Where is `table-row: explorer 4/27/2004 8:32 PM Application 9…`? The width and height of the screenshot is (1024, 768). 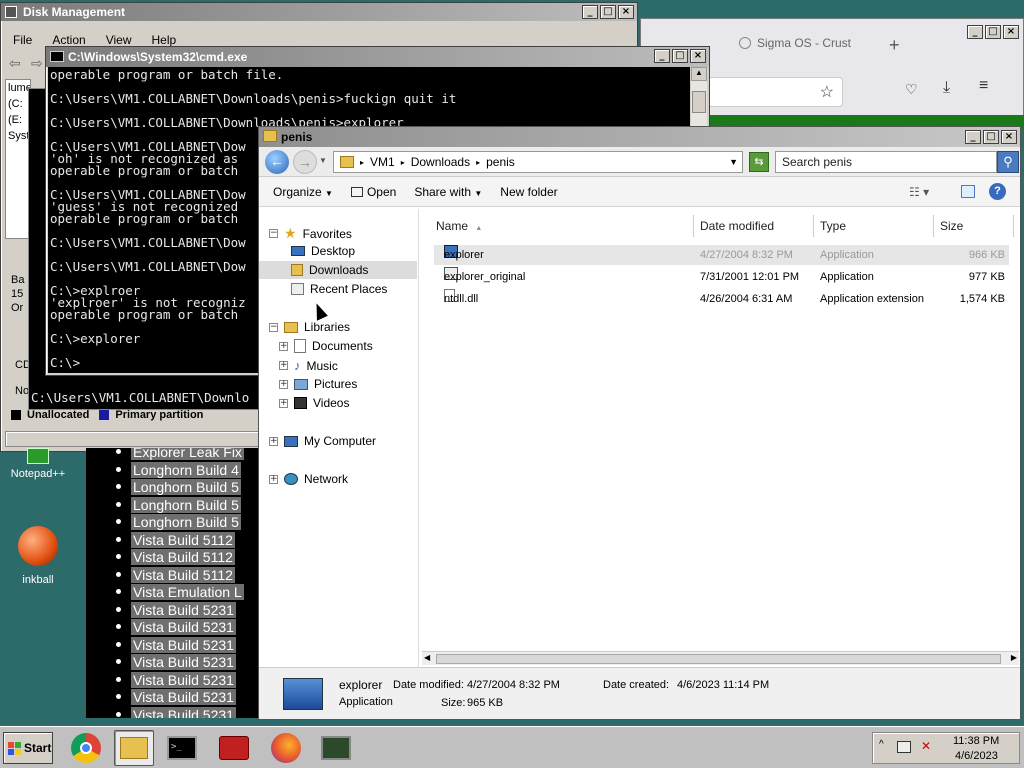 table-row: explorer 4/27/2004 8:32 PM Application 9… is located at coordinates (721, 255).